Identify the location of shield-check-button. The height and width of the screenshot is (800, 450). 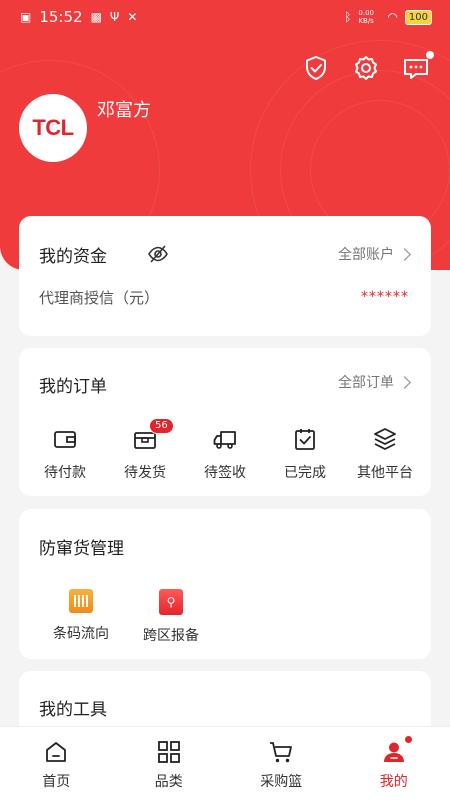
(316, 68).